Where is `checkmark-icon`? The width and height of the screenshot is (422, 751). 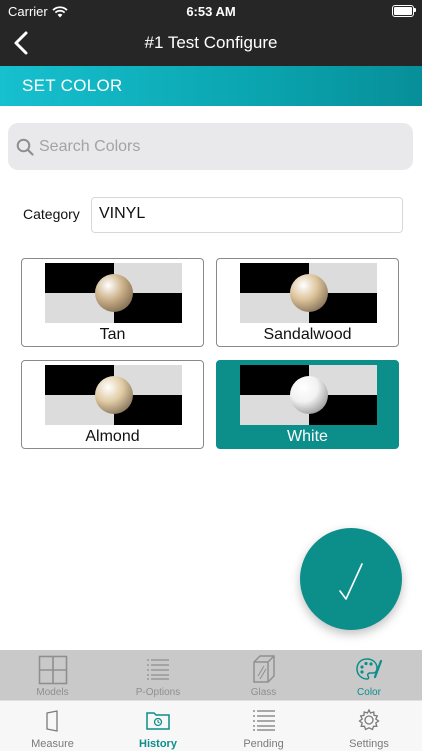
checkmark-icon is located at coordinates (351, 581).